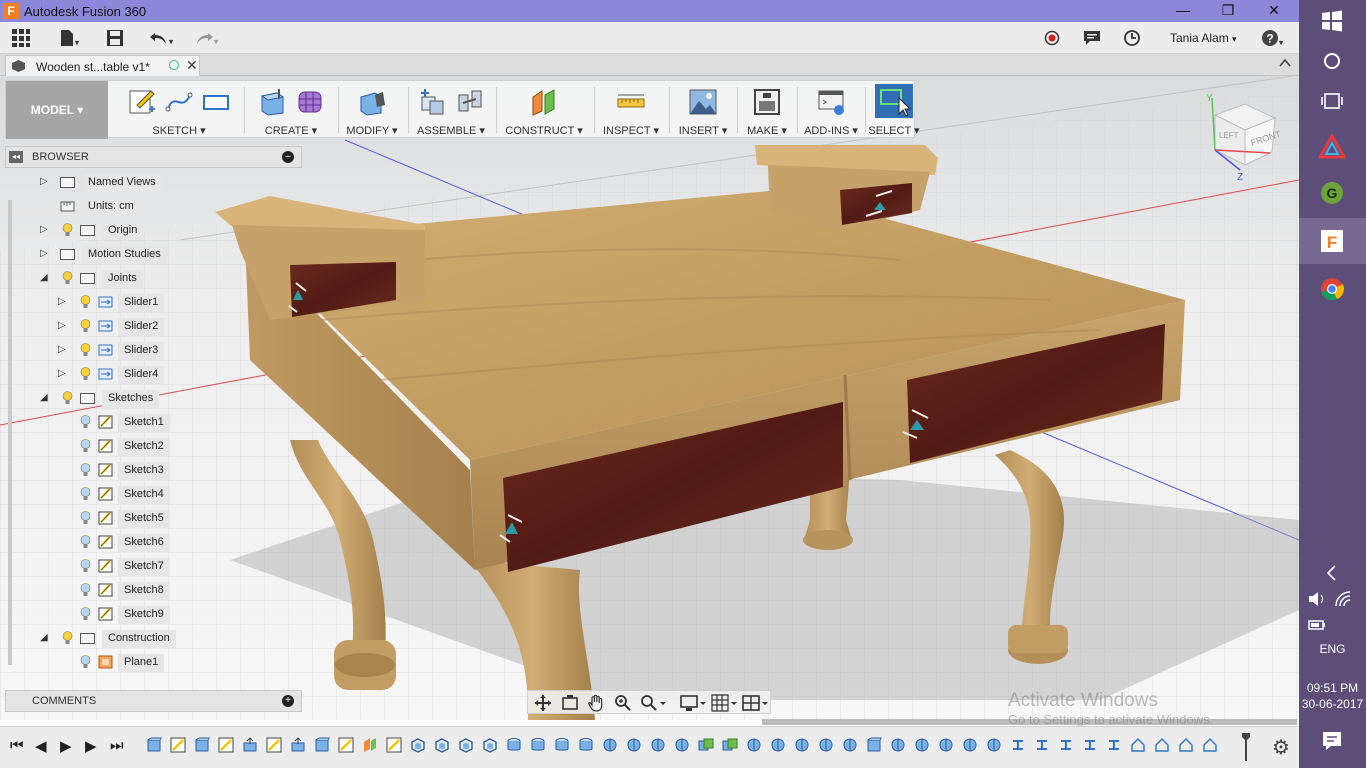 The width and height of the screenshot is (1366, 768). Describe the element at coordinates (17, 745) in the screenshot. I see `go-to-start-icon: ⏮` at that location.